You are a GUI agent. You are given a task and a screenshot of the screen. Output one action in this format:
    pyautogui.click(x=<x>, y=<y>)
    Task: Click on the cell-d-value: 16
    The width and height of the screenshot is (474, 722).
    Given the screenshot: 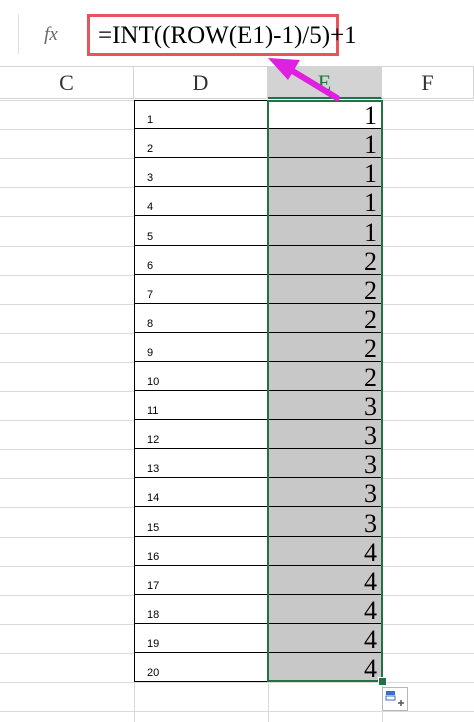 What is the action you would take?
    pyautogui.click(x=153, y=557)
    